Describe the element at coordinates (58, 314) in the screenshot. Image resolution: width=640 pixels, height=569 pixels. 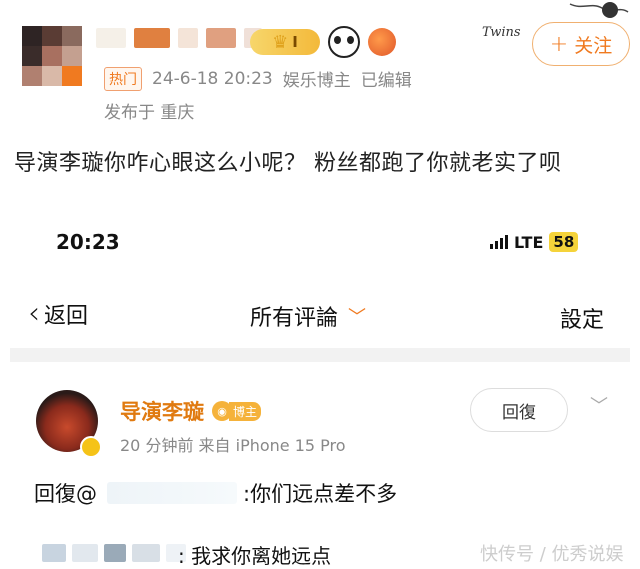
I see `back-button: ‹ 返回` at that location.